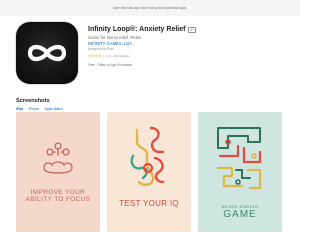 This screenshot has height=241, width=320. Describe the element at coordinates (58, 199) in the screenshot. I see `caption-line-2: ABILITY TO FOCUS` at that location.